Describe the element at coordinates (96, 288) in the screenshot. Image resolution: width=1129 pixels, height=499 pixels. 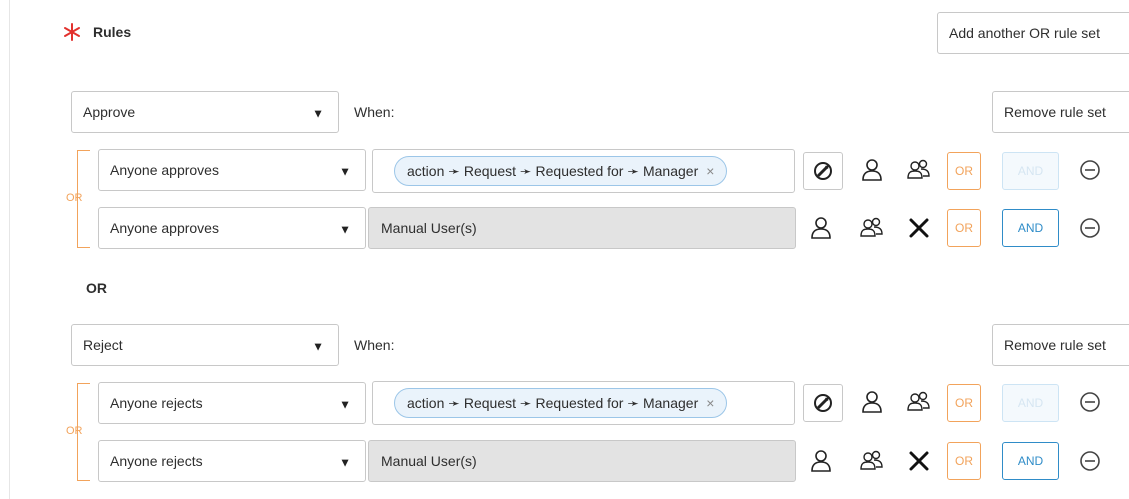
I see `or-separator: OR` at that location.